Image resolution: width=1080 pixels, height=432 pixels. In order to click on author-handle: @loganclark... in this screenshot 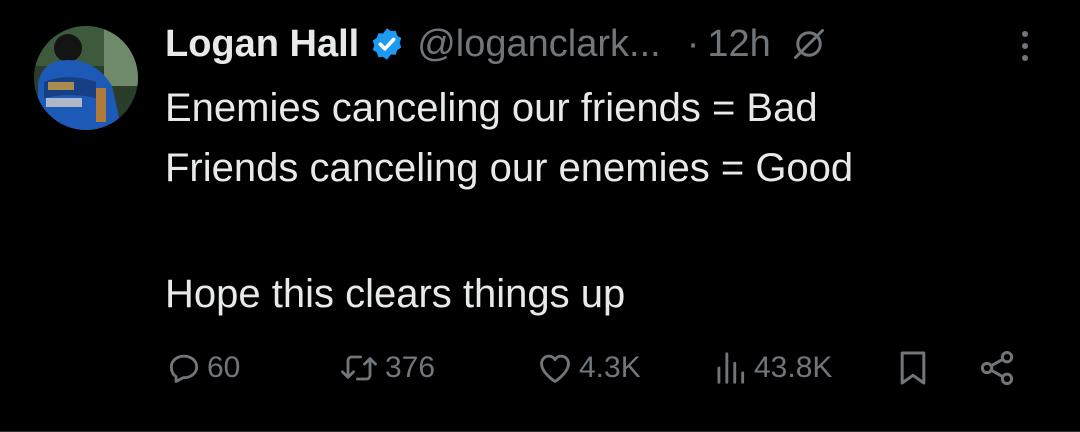, I will do `click(538, 44)`.